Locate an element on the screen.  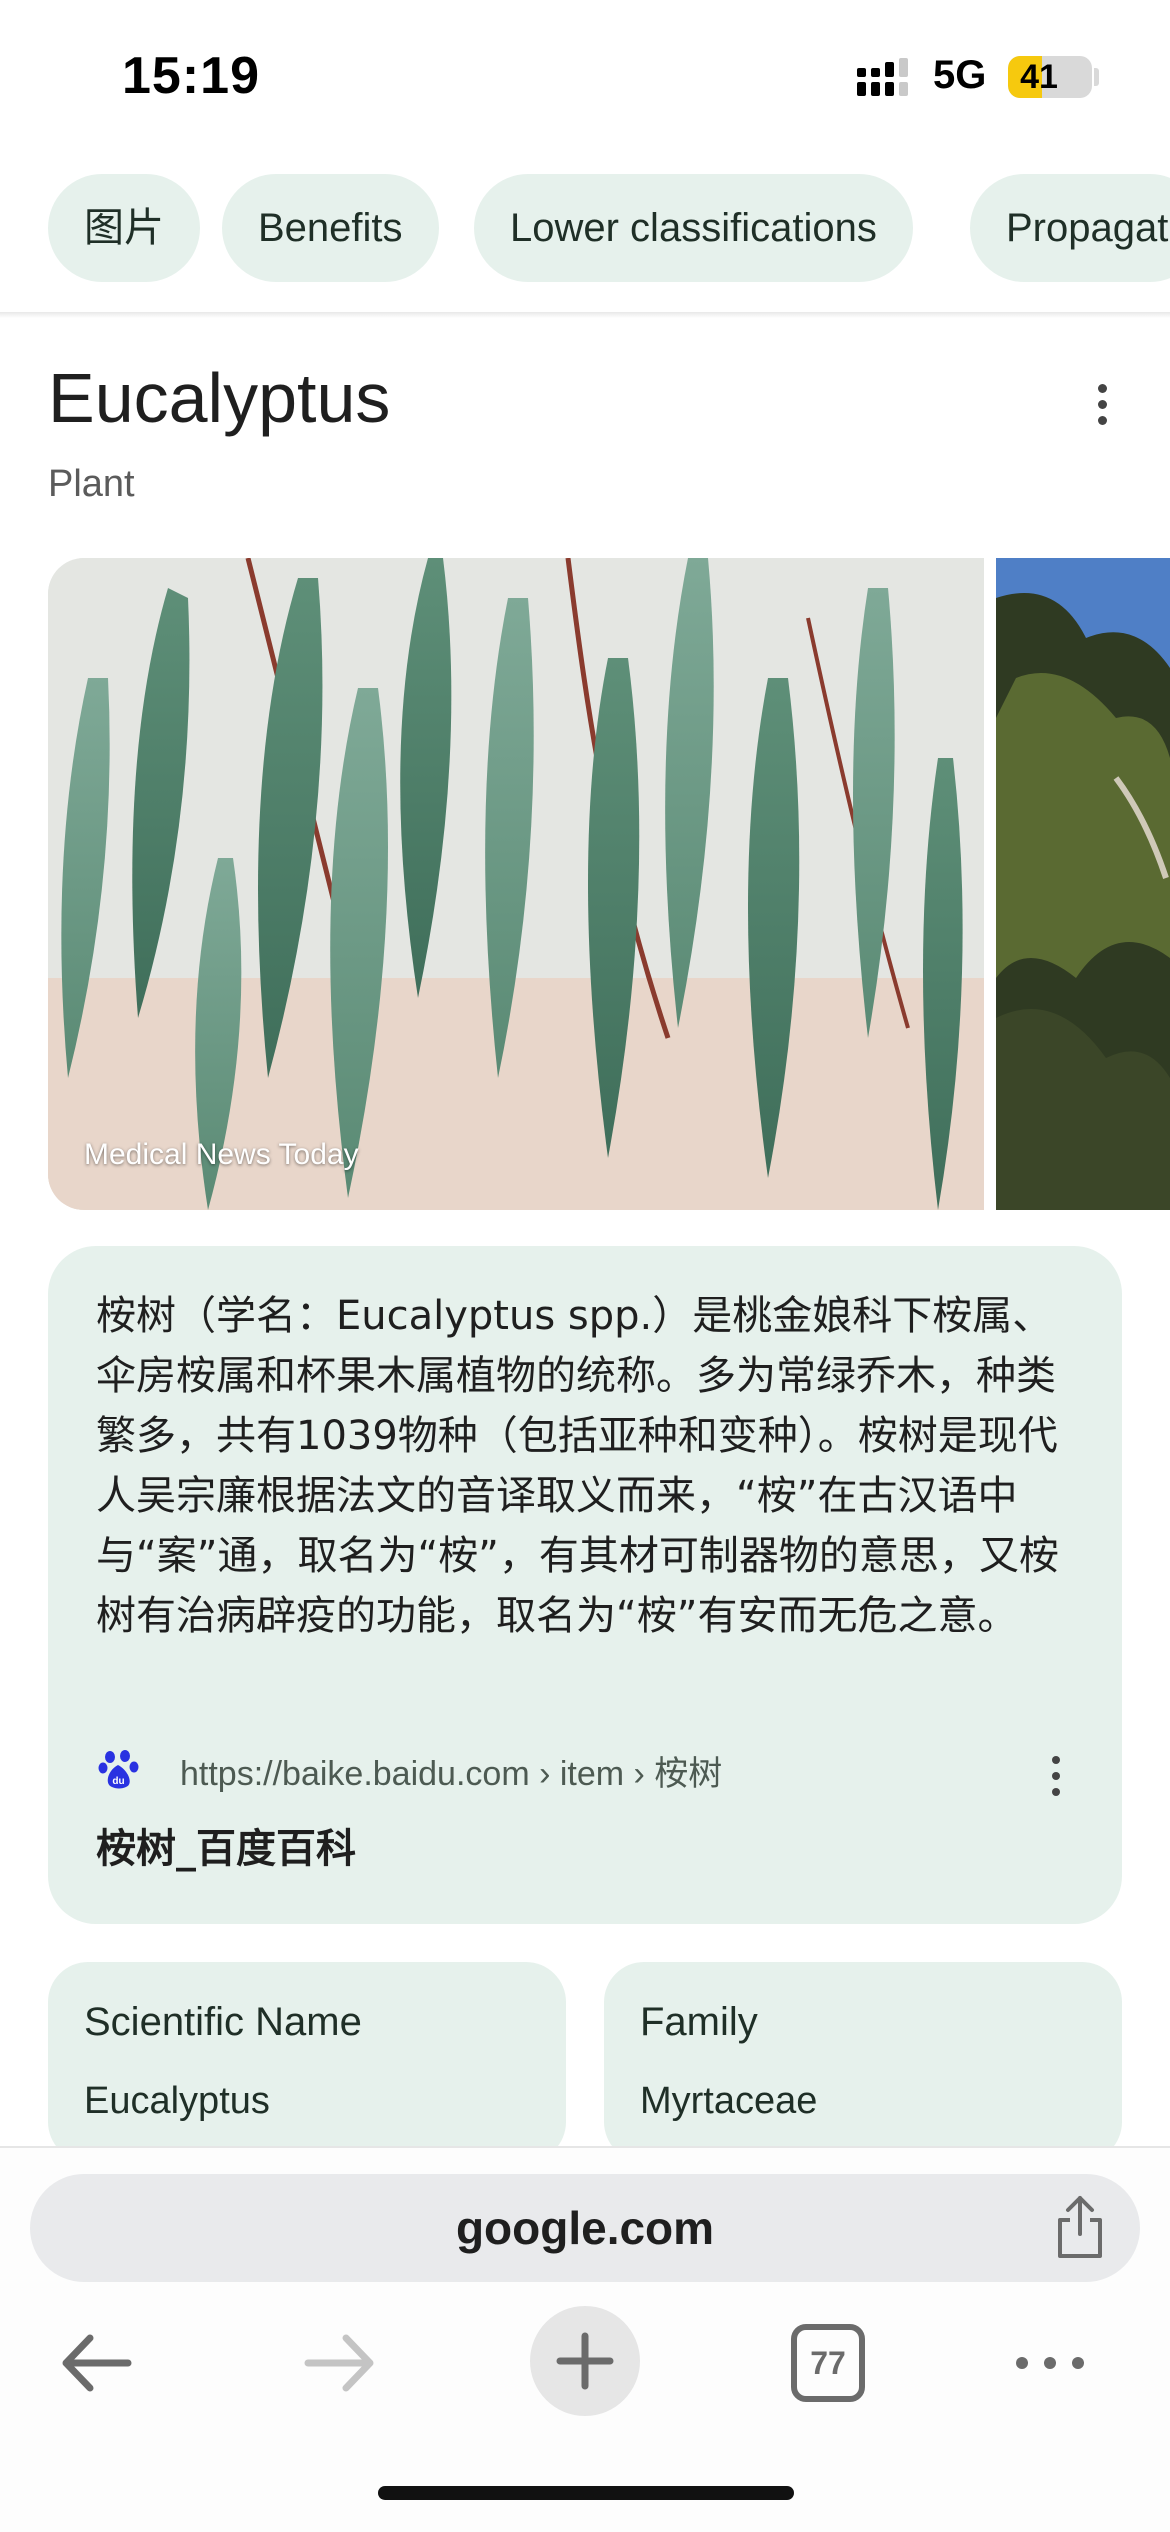
fact-card-family: Family Myrtaceae is located at coordinates (863, 2062).